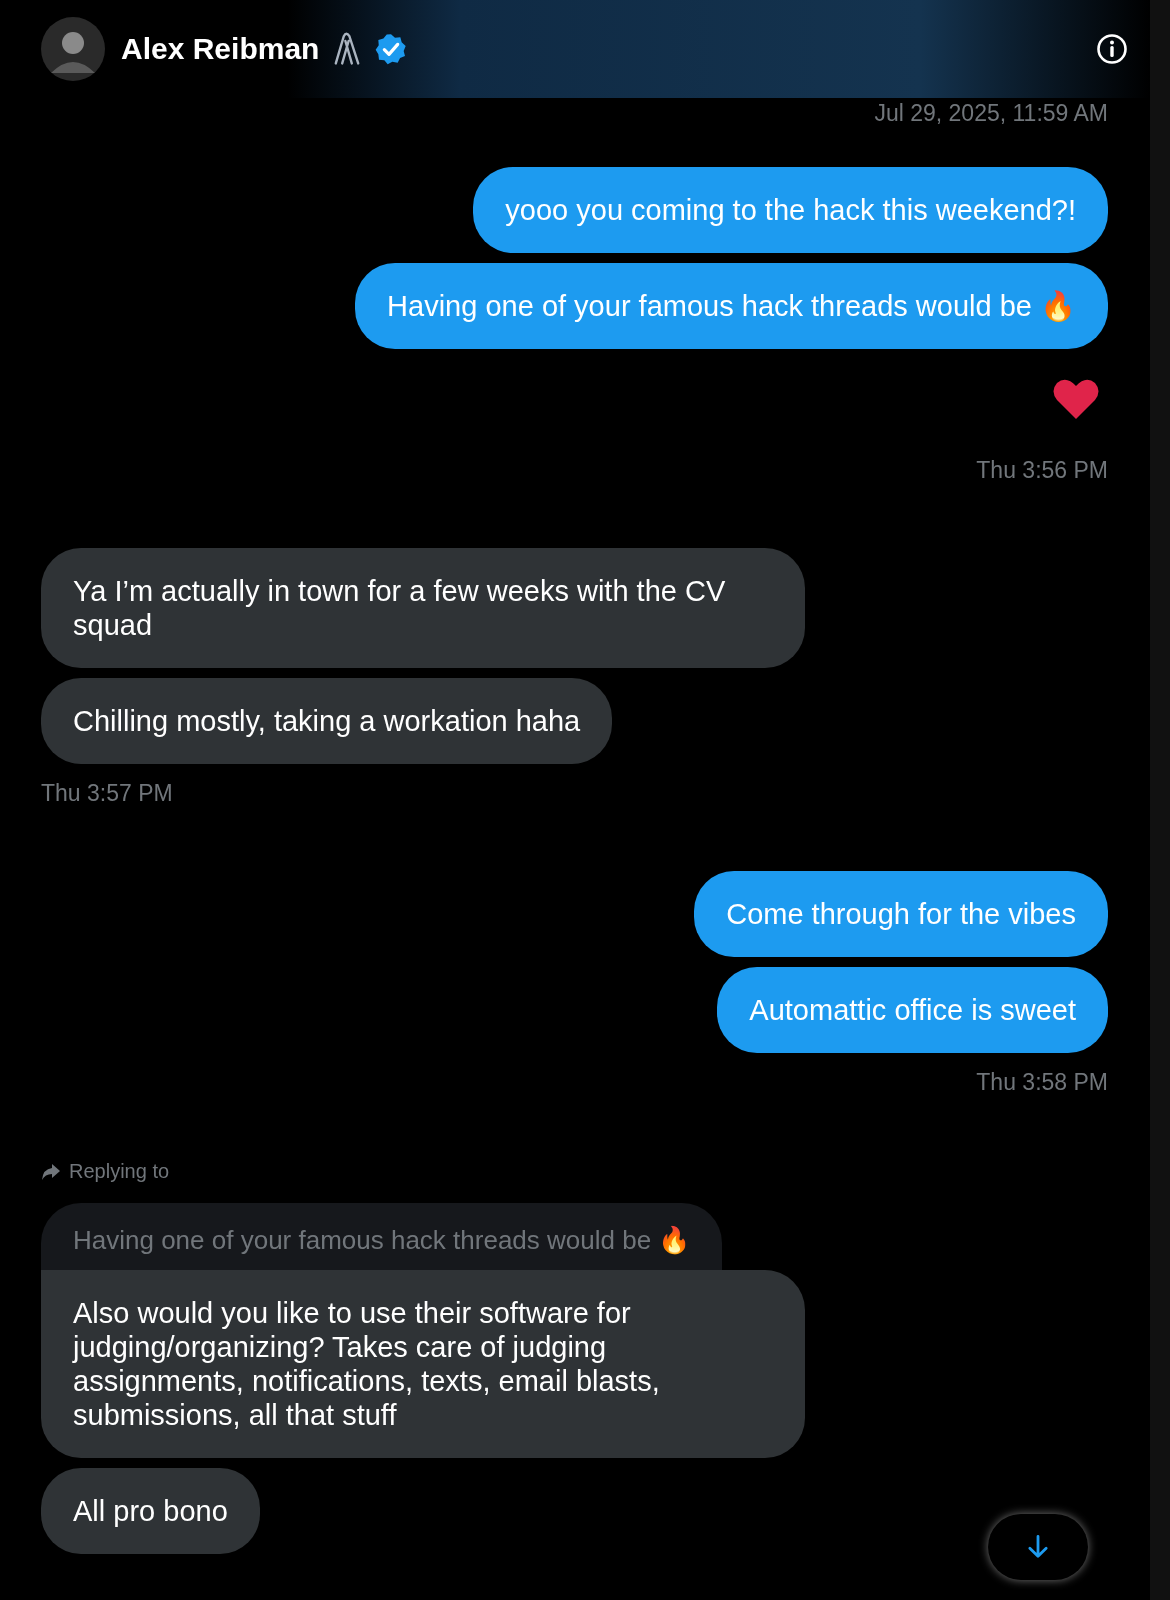 The image size is (1170, 1600). Describe the element at coordinates (731, 306) in the screenshot. I see `message-bubble: Having one of your famous hack threads would be 🔥` at that location.